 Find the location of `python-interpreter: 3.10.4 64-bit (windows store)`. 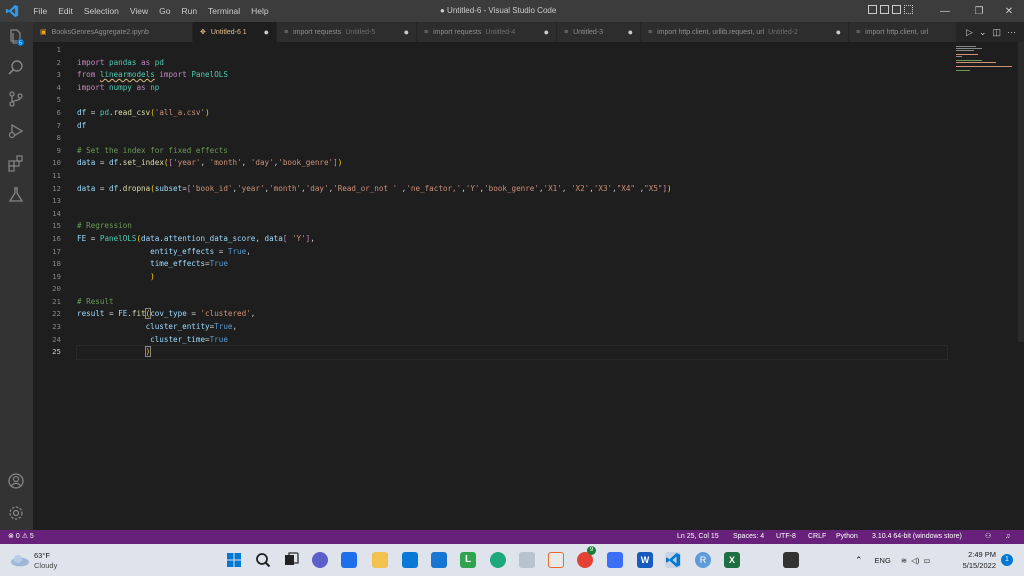

python-interpreter: 3.10.4 64-bit (windows store) is located at coordinates (917, 537).